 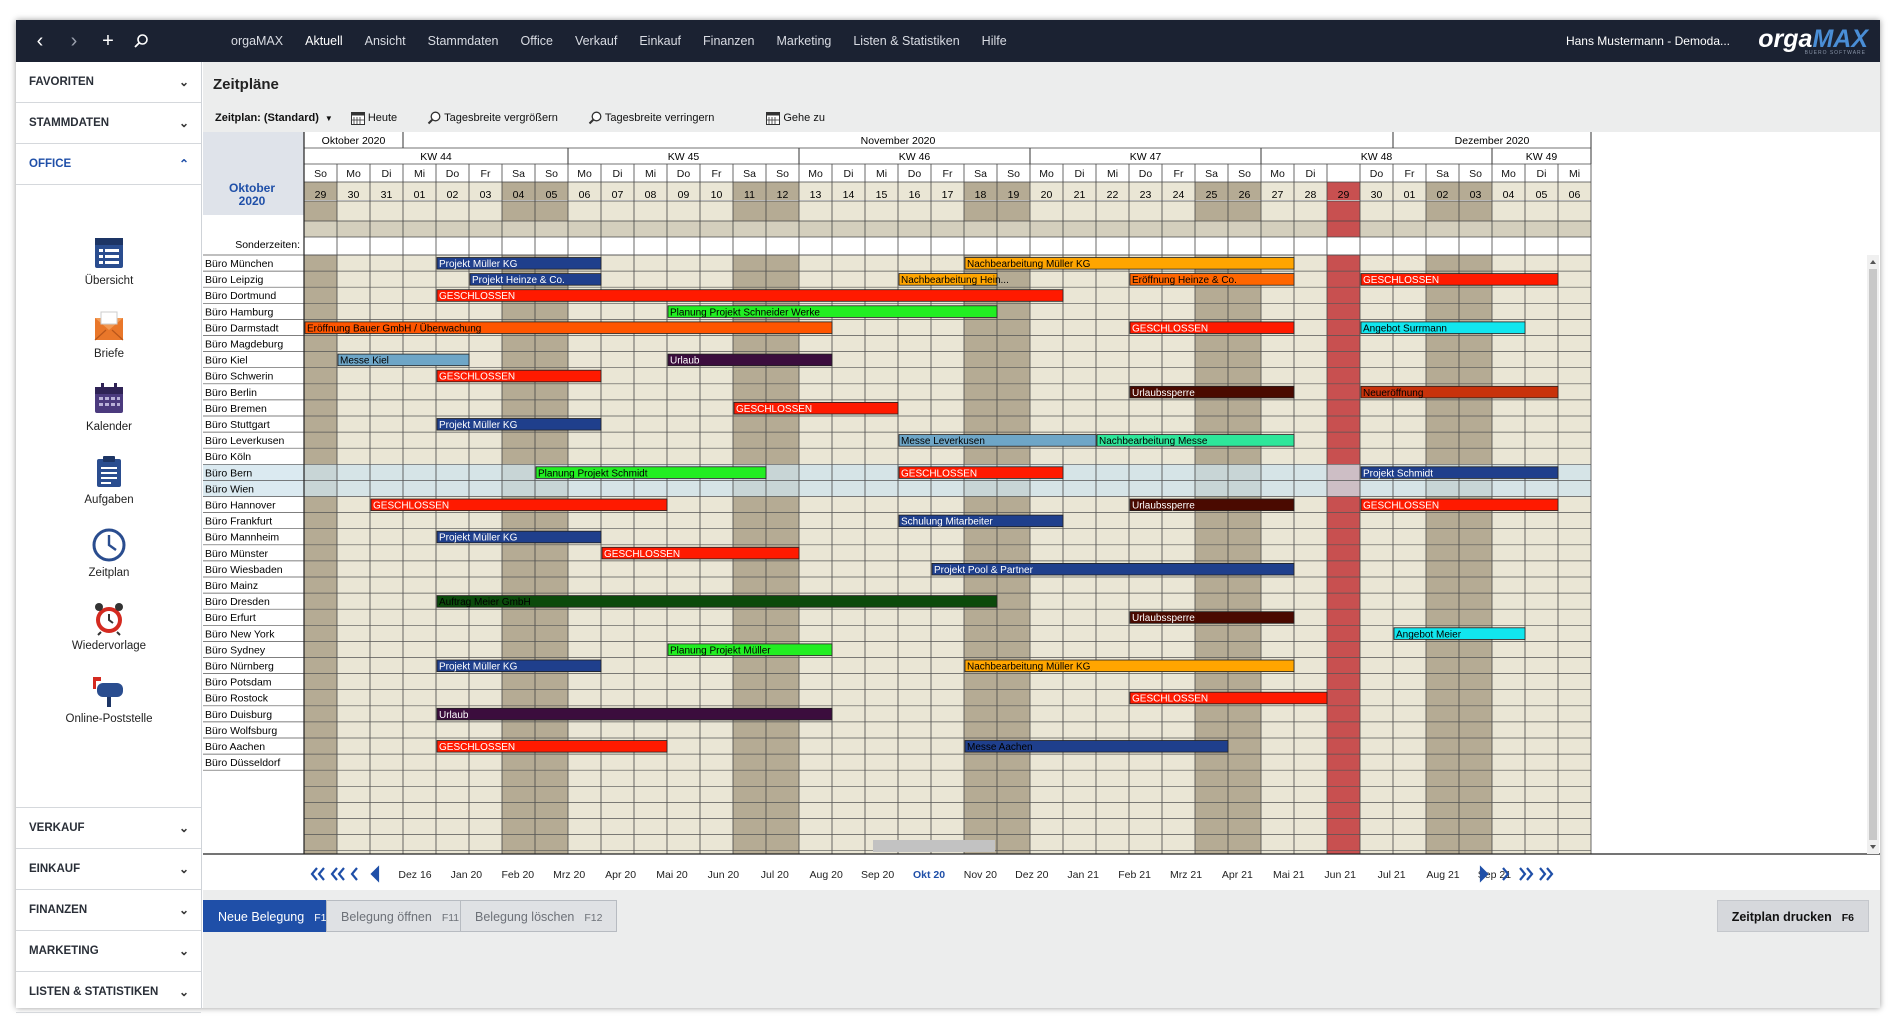 I want to click on open-booking-button: Belegung öffnen F11, so click(x=400, y=916).